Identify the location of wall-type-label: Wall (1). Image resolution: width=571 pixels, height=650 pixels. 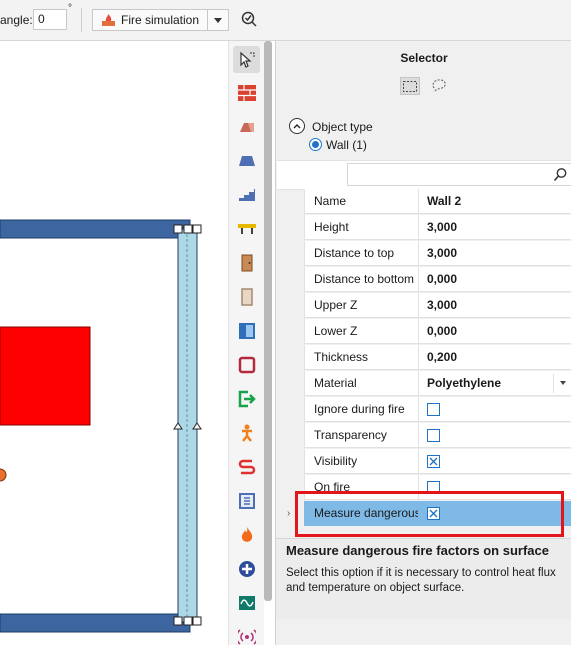
(346, 145).